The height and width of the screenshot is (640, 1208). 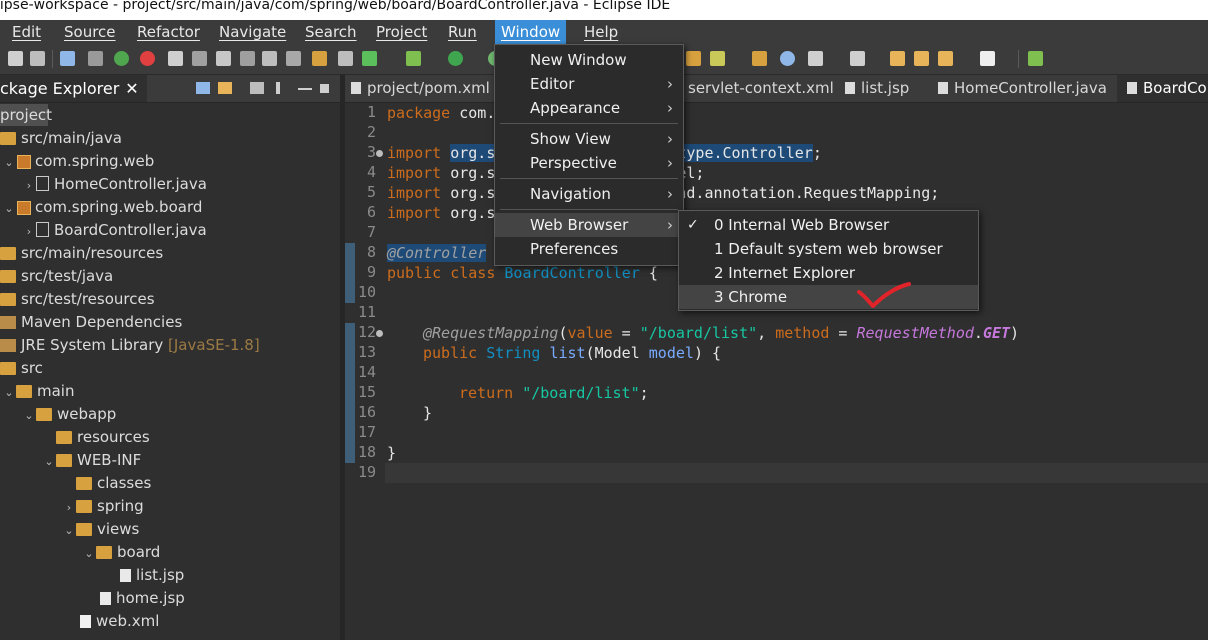 What do you see at coordinates (815, 58) in the screenshot?
I see `annotation-next-icon` at bounding box center [815, 58].